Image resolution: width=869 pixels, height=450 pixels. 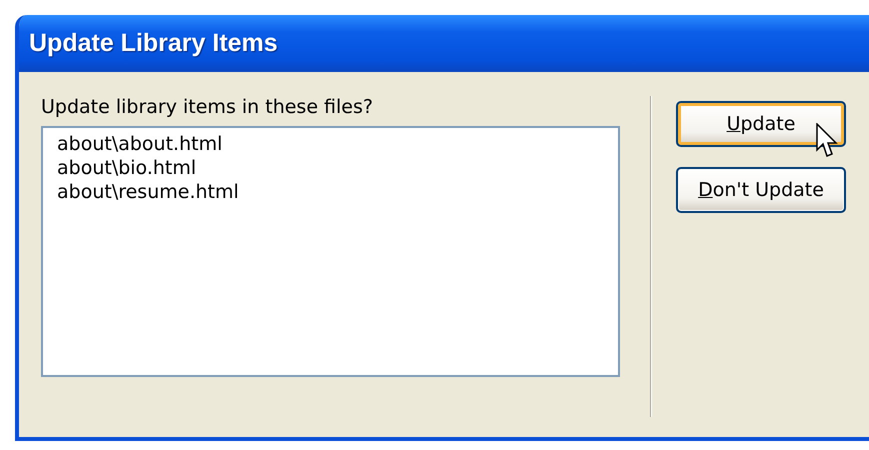 What do you see at coordinates (761, 124) in the screenshot?
I see `dialog-button: Update` at bounding box center [761, 124].